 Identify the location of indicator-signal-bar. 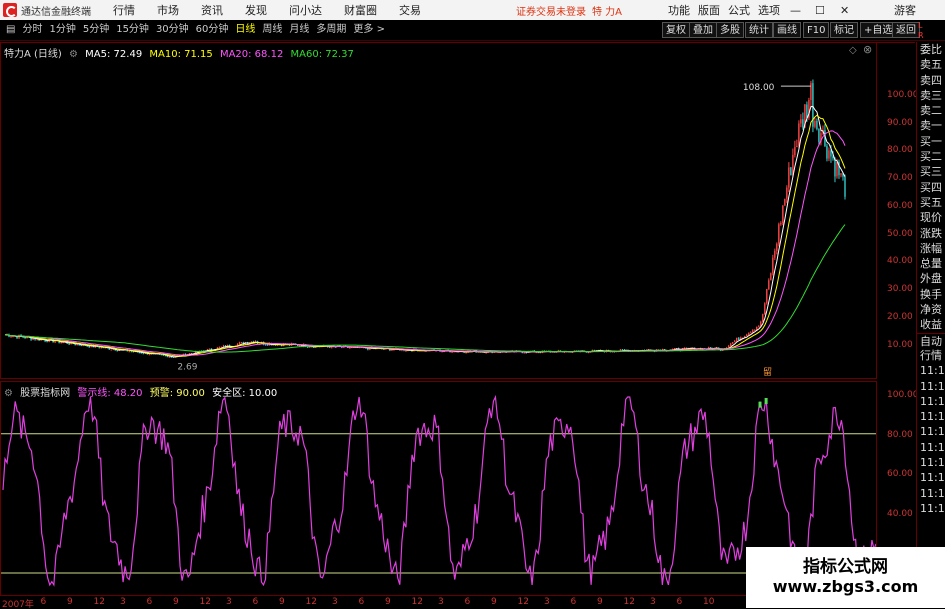
(760, 404).